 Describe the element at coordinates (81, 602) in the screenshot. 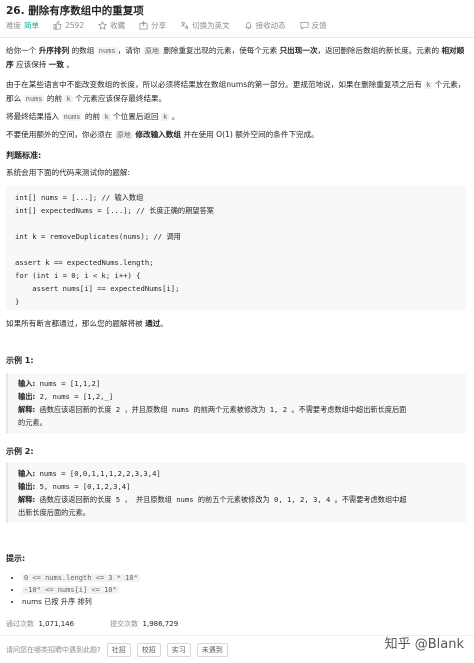

I see `hint-item: nums 已按 升序 排列` at that location.